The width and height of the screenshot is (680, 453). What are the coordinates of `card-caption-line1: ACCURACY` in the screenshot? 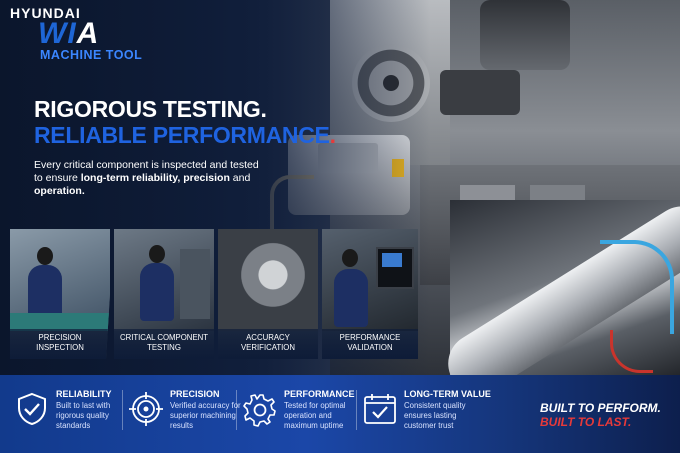 It's located at (268, 337).